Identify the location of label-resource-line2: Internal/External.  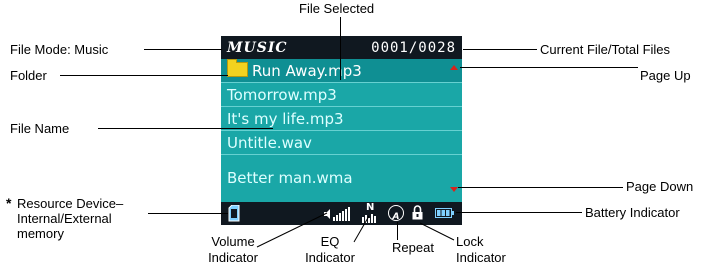
(64, 218).